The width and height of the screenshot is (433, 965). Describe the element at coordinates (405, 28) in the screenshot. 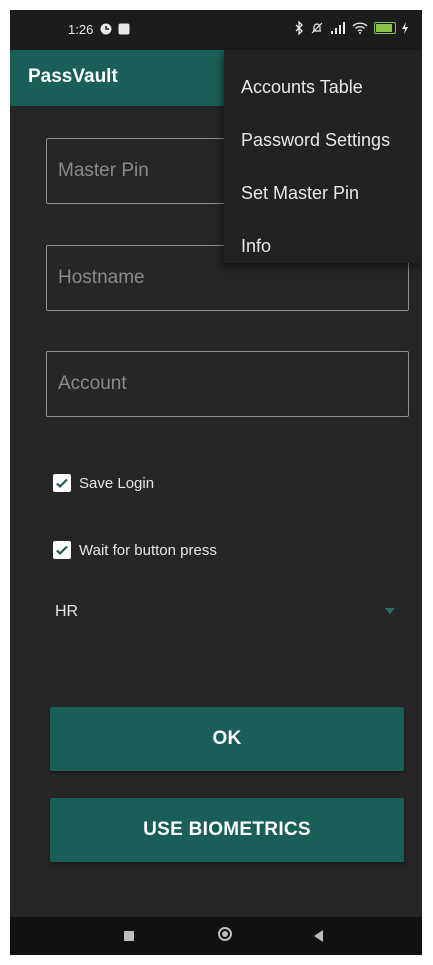

I see `charging-icon` at that location.